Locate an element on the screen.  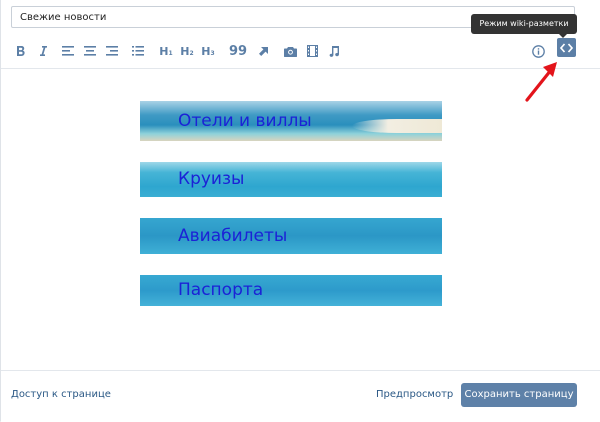
link-arrow-icon is located at coordinates (263, 51).